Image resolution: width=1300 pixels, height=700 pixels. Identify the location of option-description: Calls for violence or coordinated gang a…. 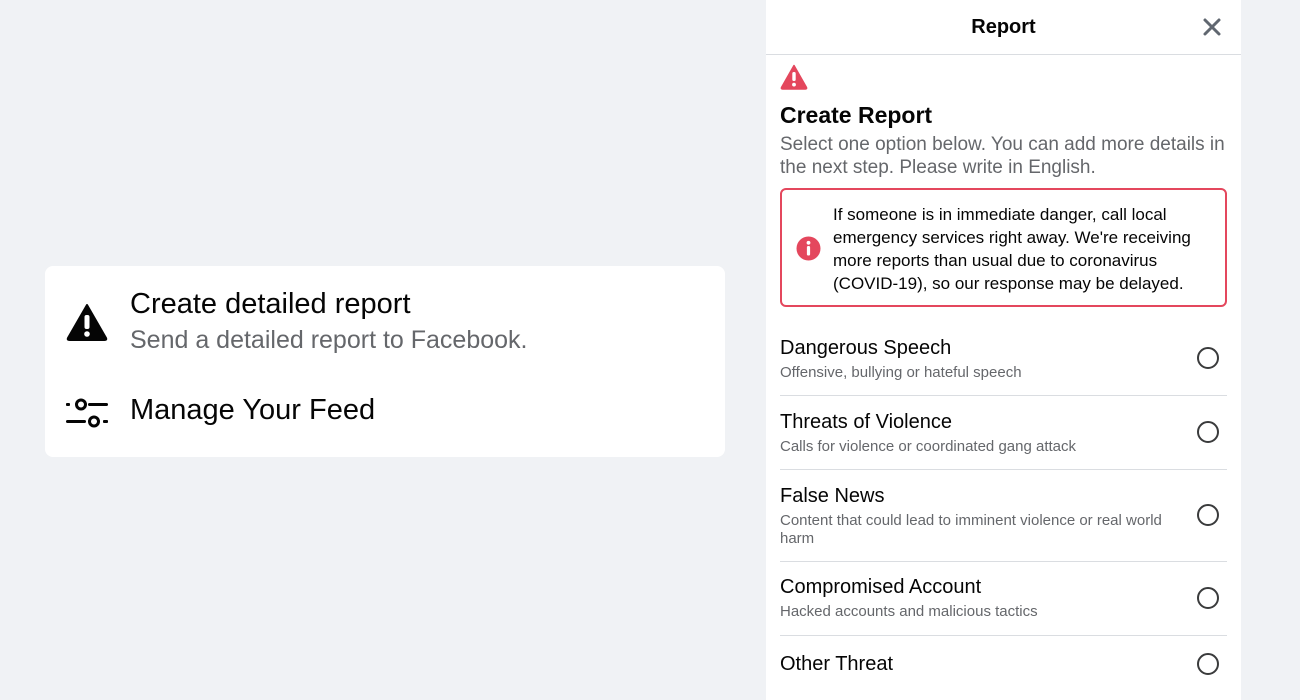
(928, 446).